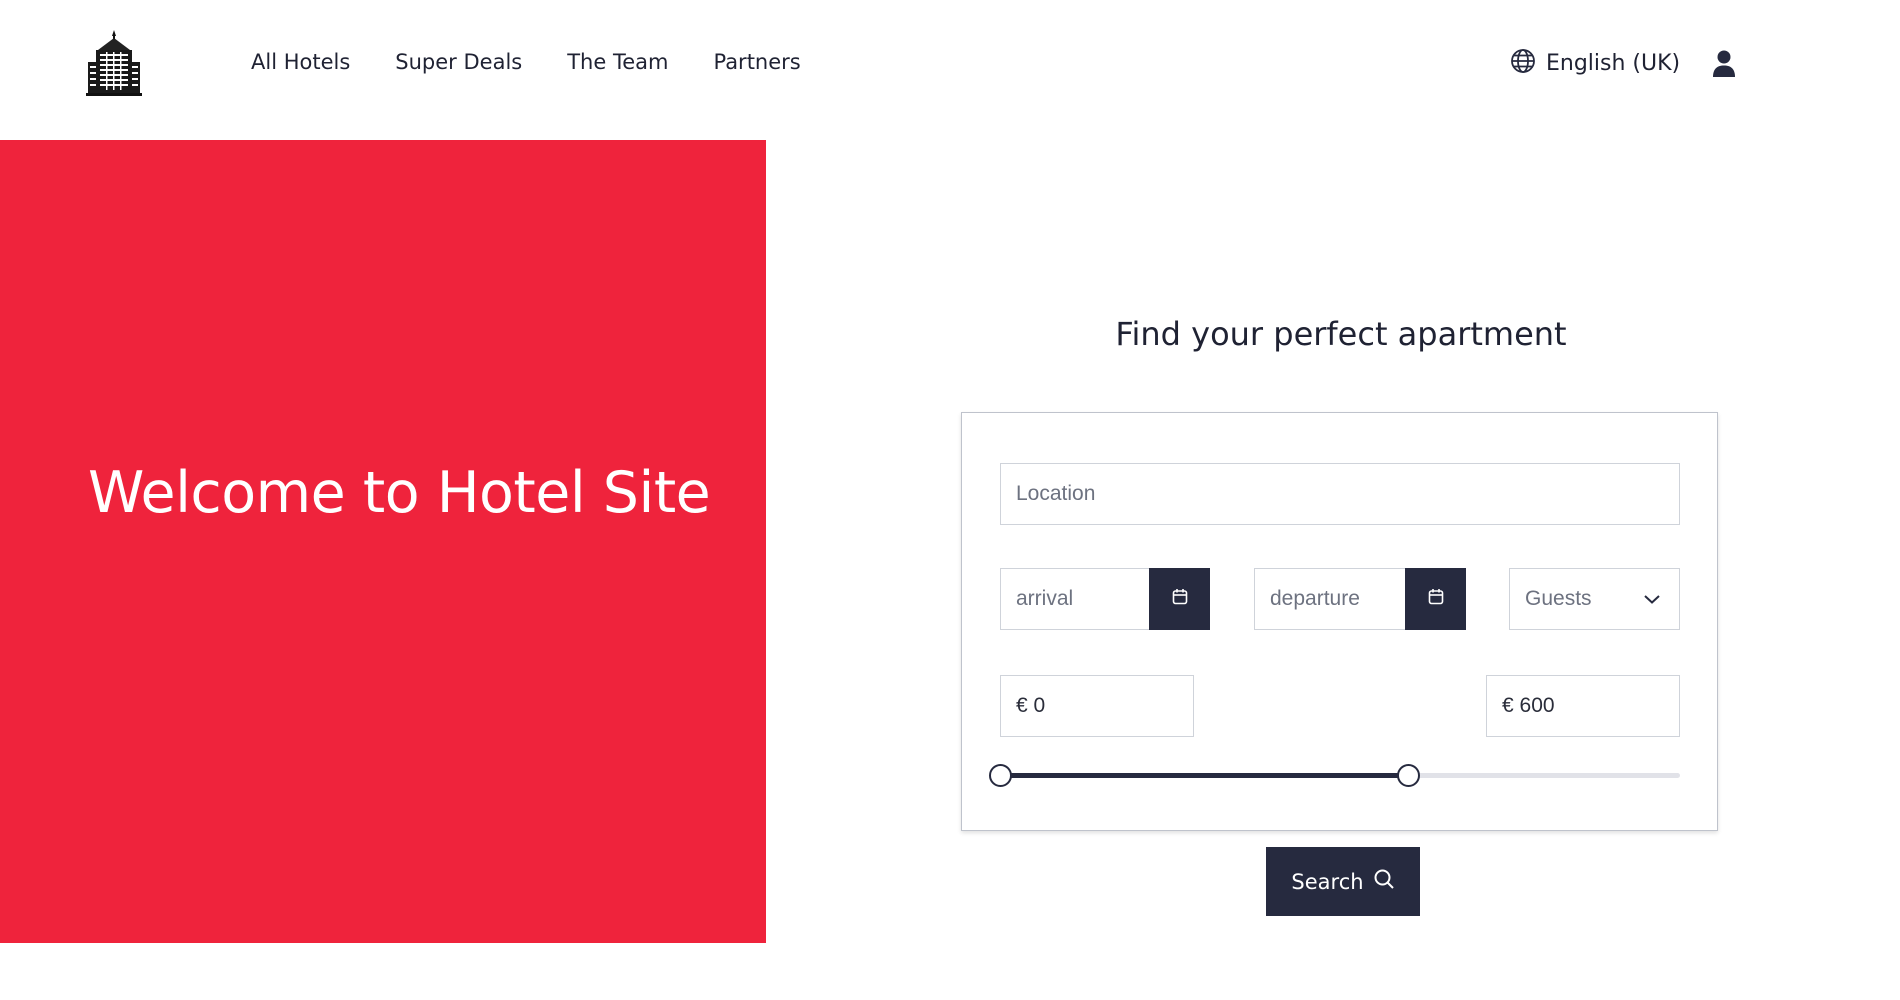 This screenshot has width=1900, height=1000. Describe the element at coordinates (1360, 599) in the screenshot. I see `departure-field` at that location.